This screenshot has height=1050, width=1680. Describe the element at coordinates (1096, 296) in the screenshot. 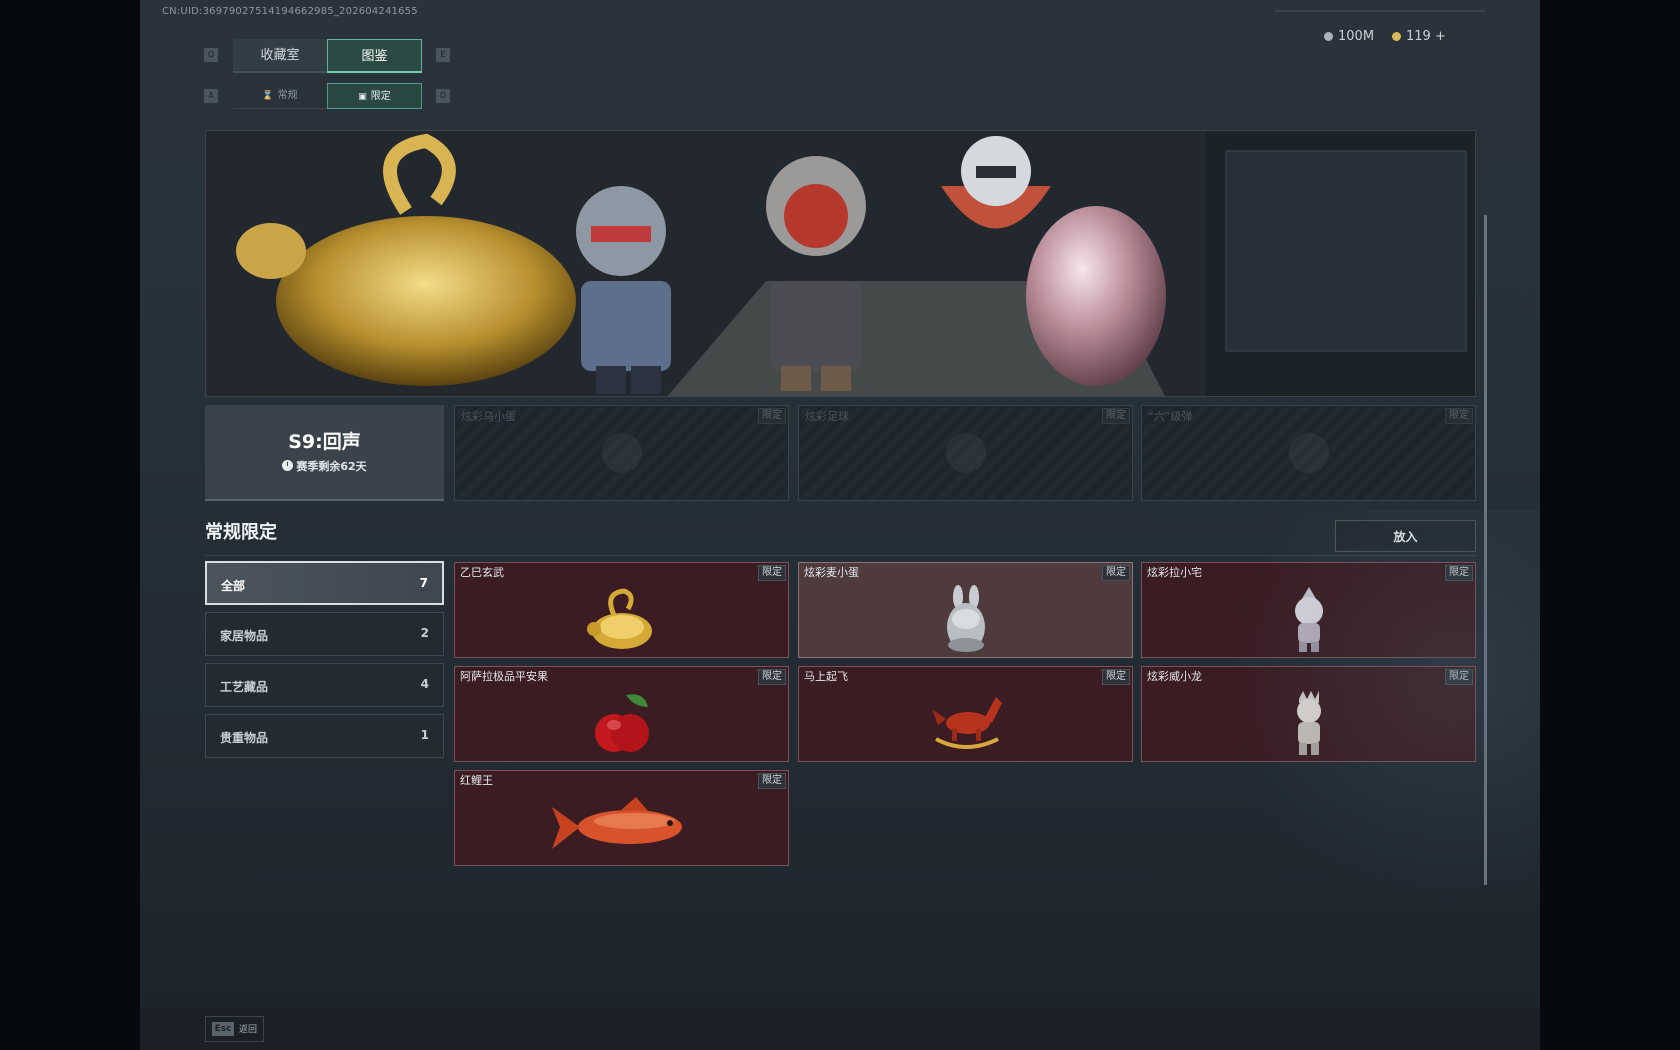

I see `pink-egg-art` at that location.